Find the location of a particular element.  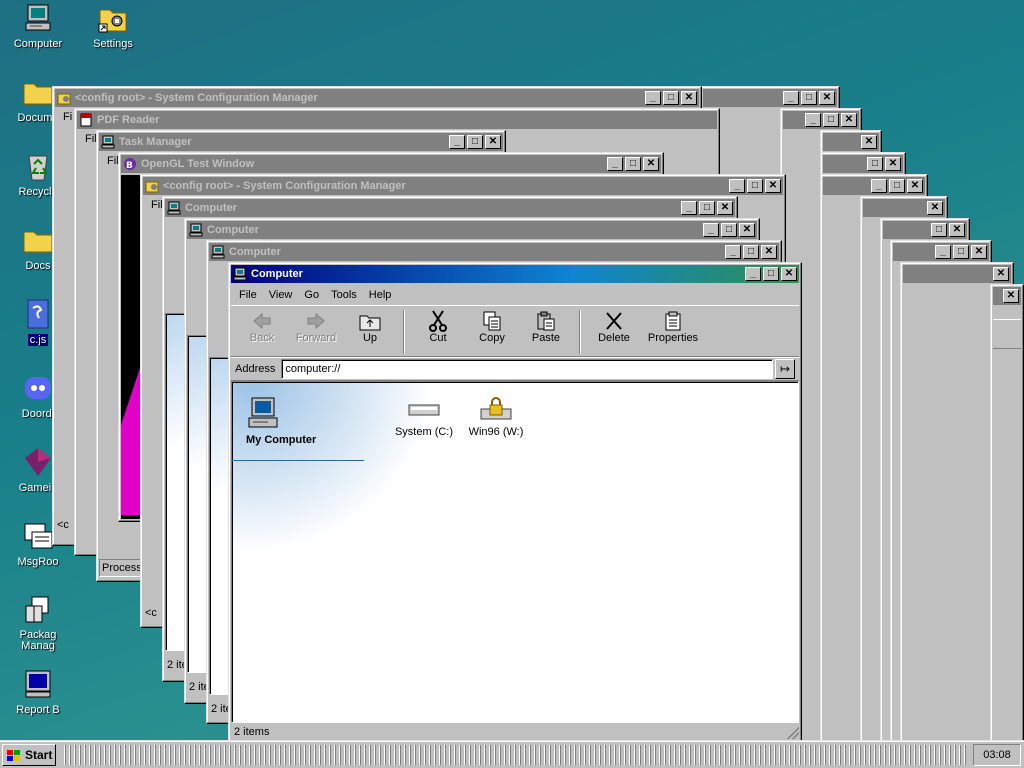

task-button-strip is located at coordinates (515, 755).